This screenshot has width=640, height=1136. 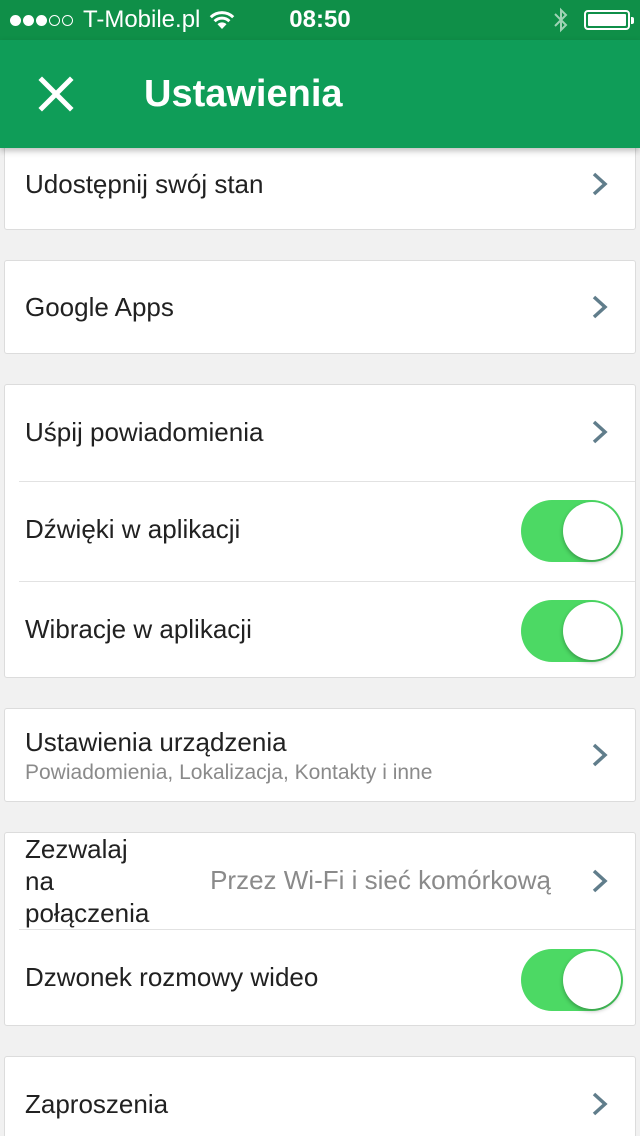 What do you see at coordinates (56, 94) in the screenshot?
I see `close-icon` at bounding box center [56, 94].